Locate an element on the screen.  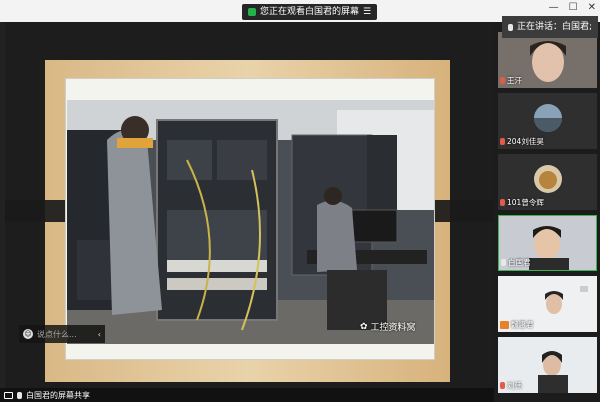
participant-tile: 204刘佳昊 is located at coordinates (547, 121).